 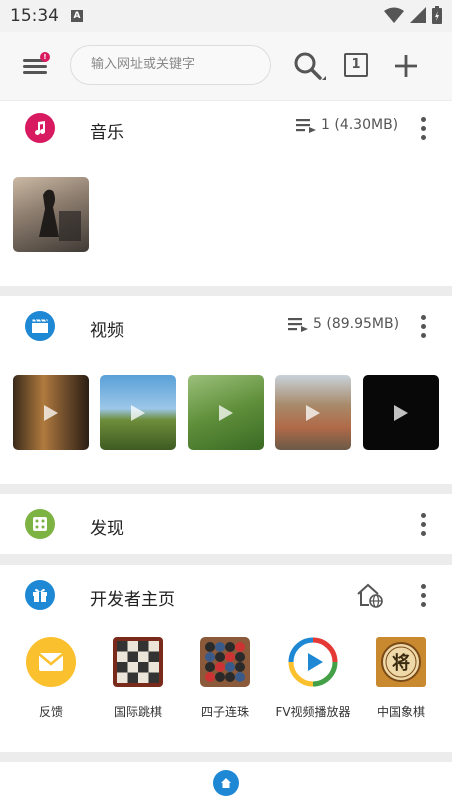 What do you see at coordinates (34, 16) in the screenshot?
I see `status-time: 15:34` at bounding box center [34, 16].